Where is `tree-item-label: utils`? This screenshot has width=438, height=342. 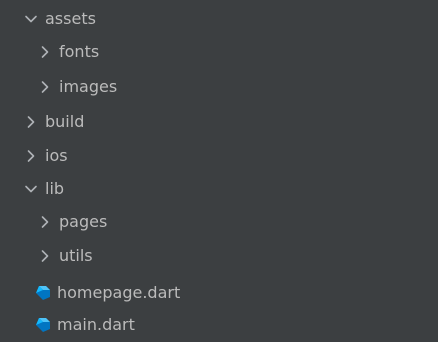
tree-item-label: utils is located at coordinates (76, 255).